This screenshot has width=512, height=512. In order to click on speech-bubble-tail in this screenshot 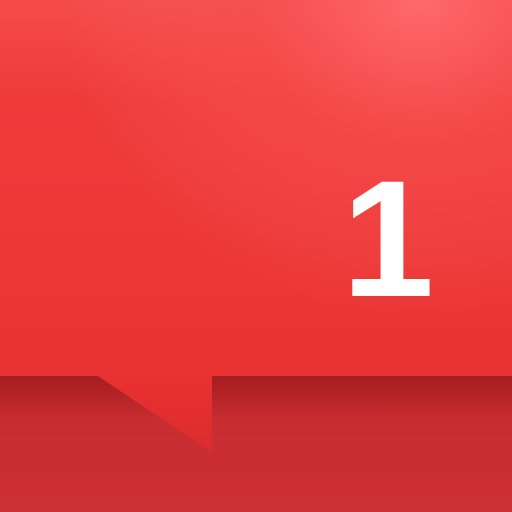, I will do `click(155, 414)`.